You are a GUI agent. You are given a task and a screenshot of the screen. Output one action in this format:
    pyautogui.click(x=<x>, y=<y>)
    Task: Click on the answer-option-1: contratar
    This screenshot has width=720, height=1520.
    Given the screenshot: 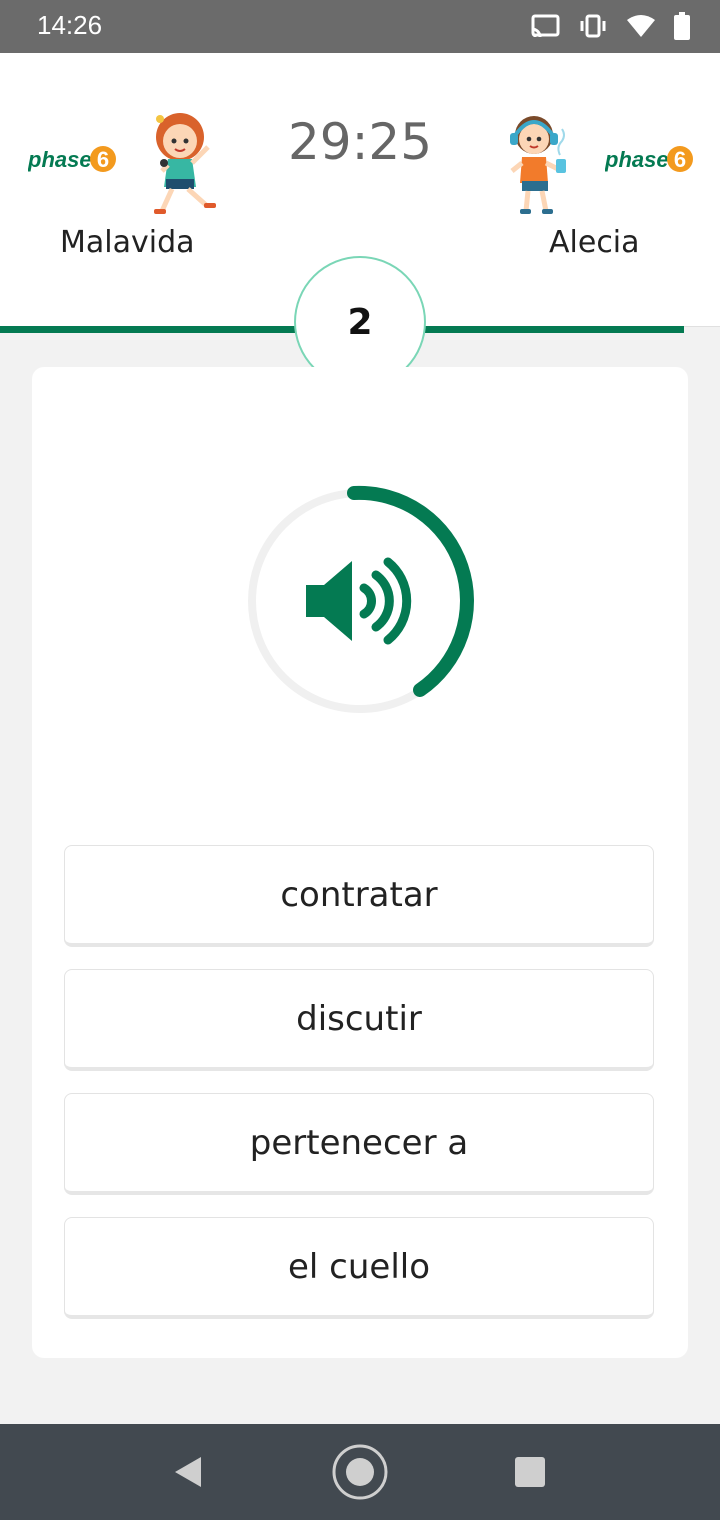 What is the action you would take?
    pyautogui.click(x=359, y=896)
    